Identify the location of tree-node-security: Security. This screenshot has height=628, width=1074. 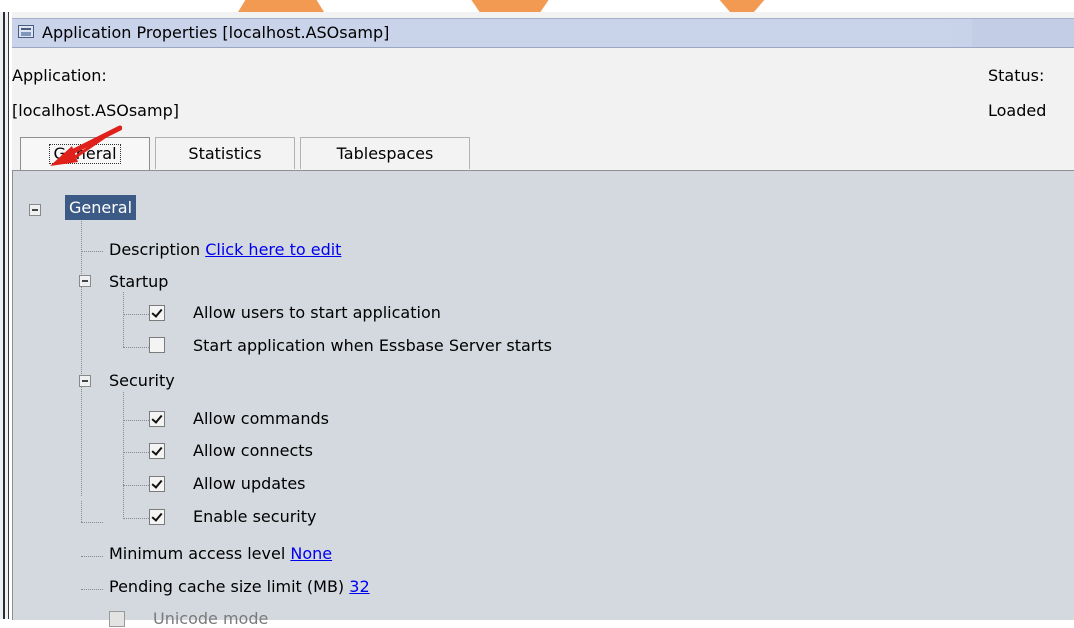
(142, 380).